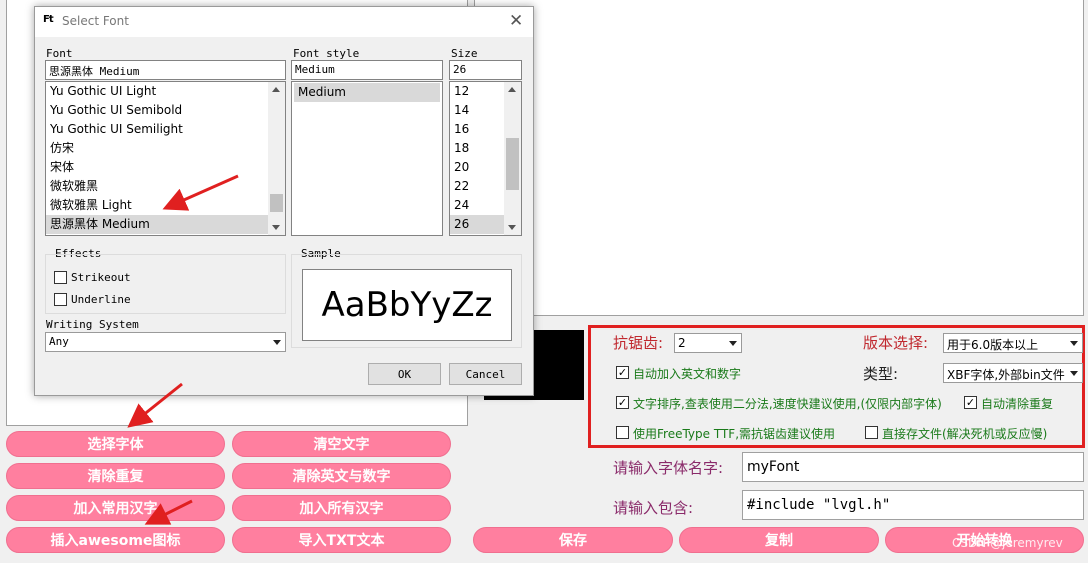 This screenshot has height=563, width=1088. Describe the element at coordinates (183, 349) in the screenshot. I see `annotation-arrow-font` at that location.